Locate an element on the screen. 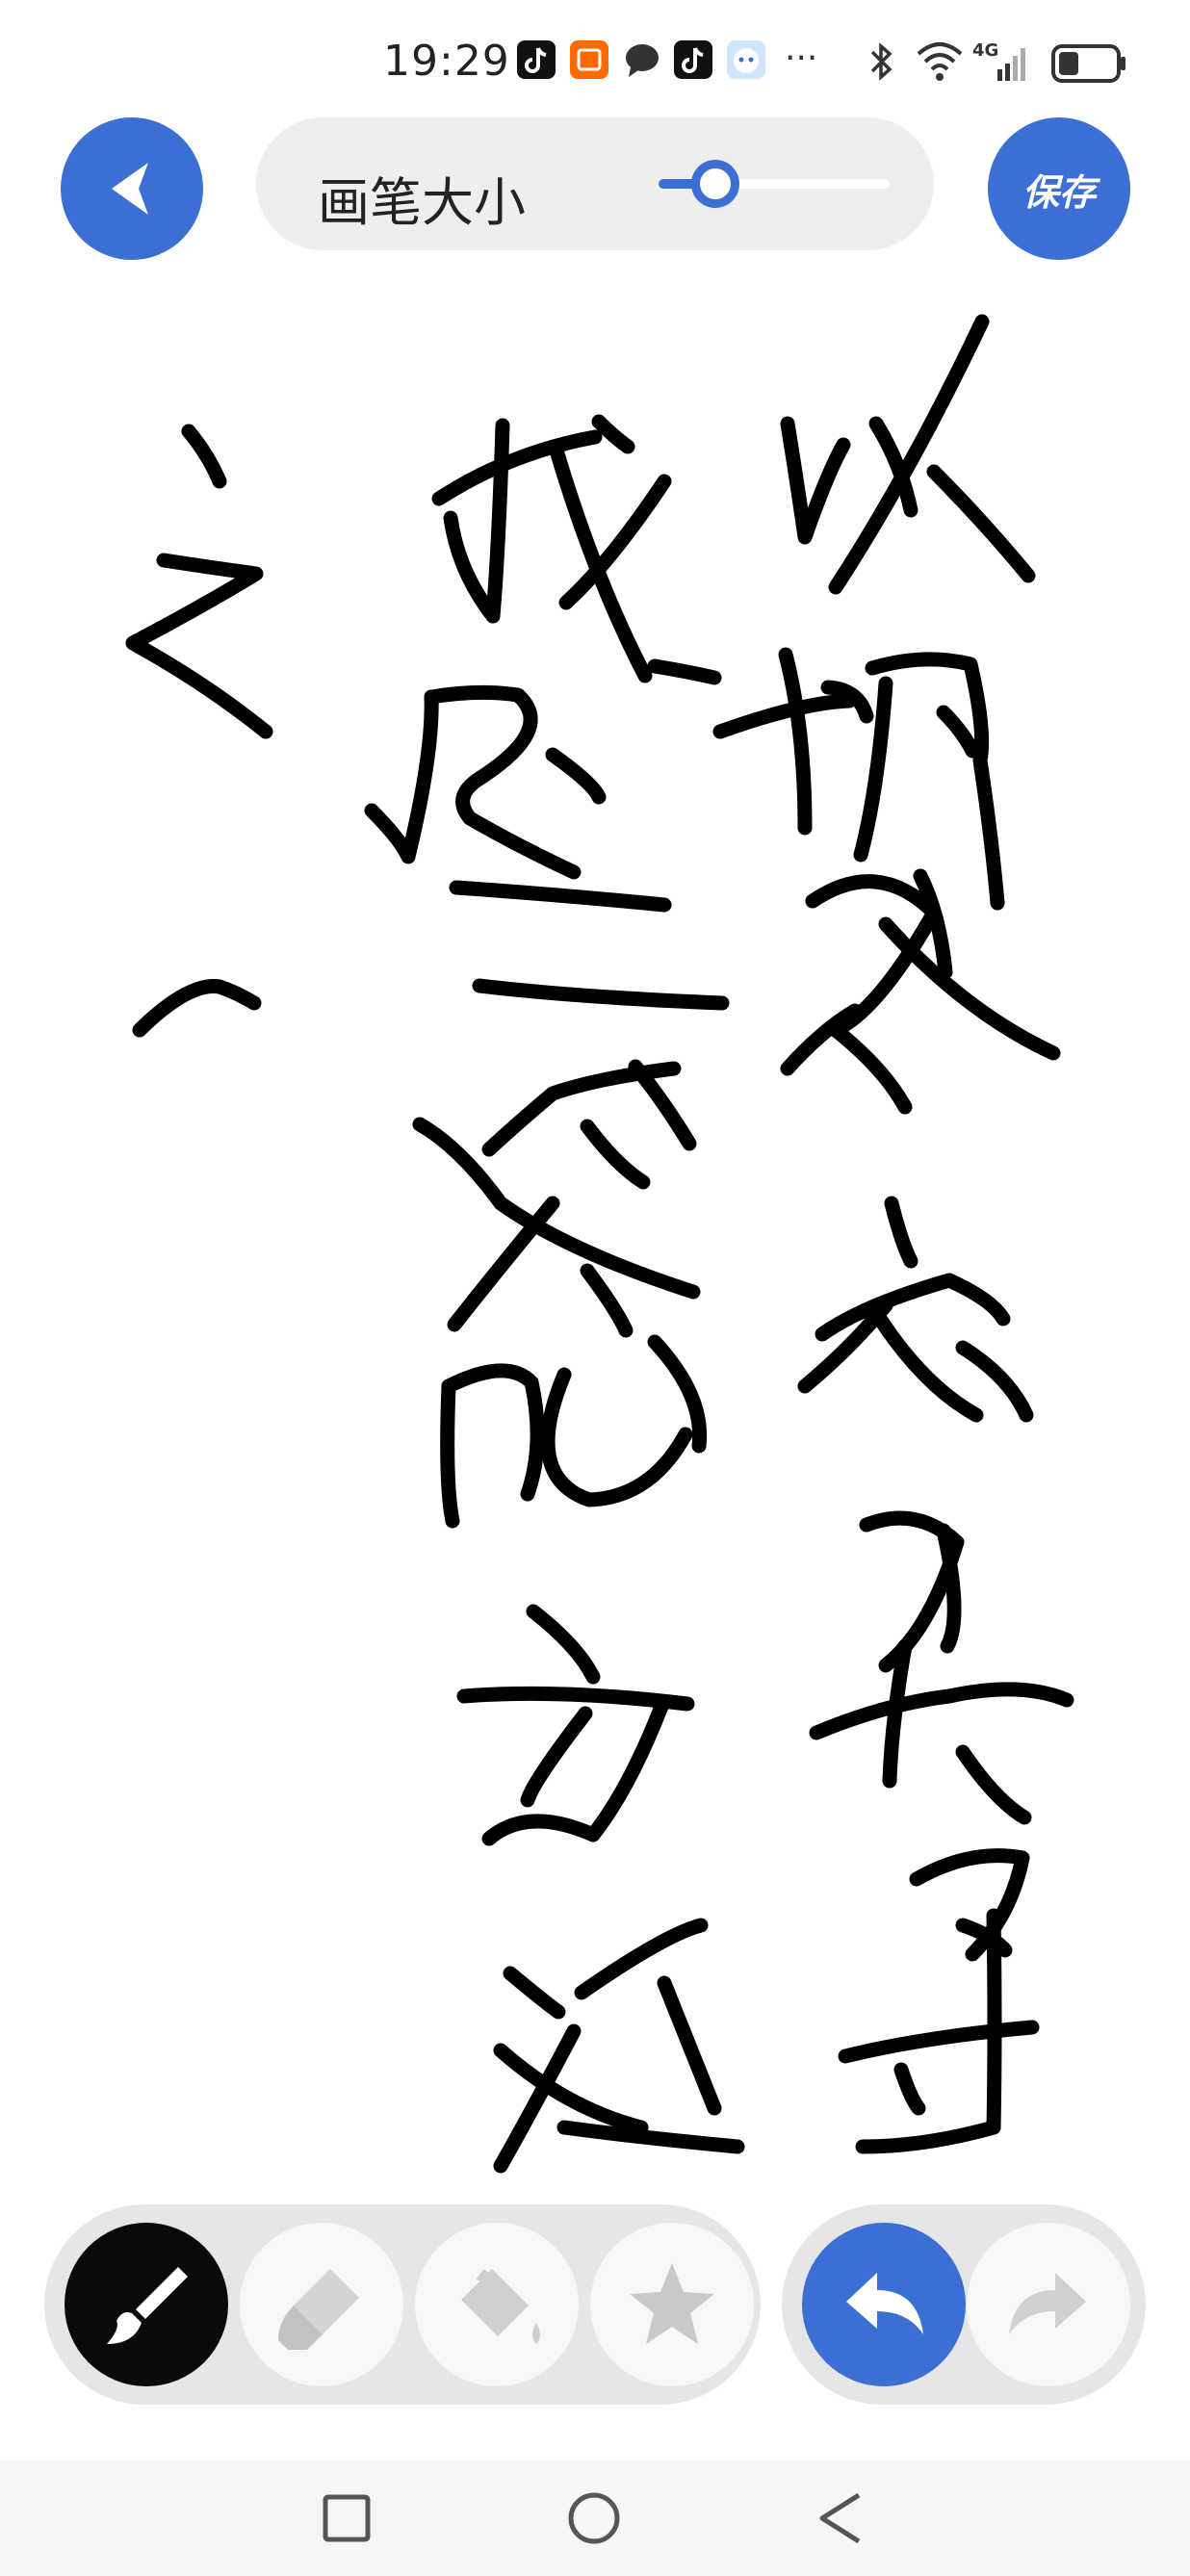 Image resolution: width=1190 pixels, height=2576 pixels. paint-bucket-icon is located at coordinates (501, 2306).